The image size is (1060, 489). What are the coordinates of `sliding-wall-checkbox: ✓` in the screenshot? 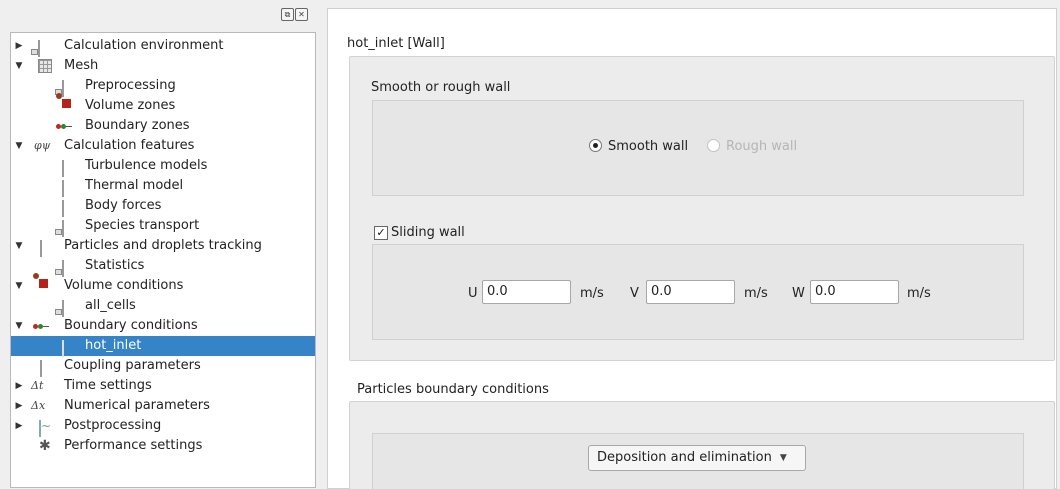 It's located at (381, 233).